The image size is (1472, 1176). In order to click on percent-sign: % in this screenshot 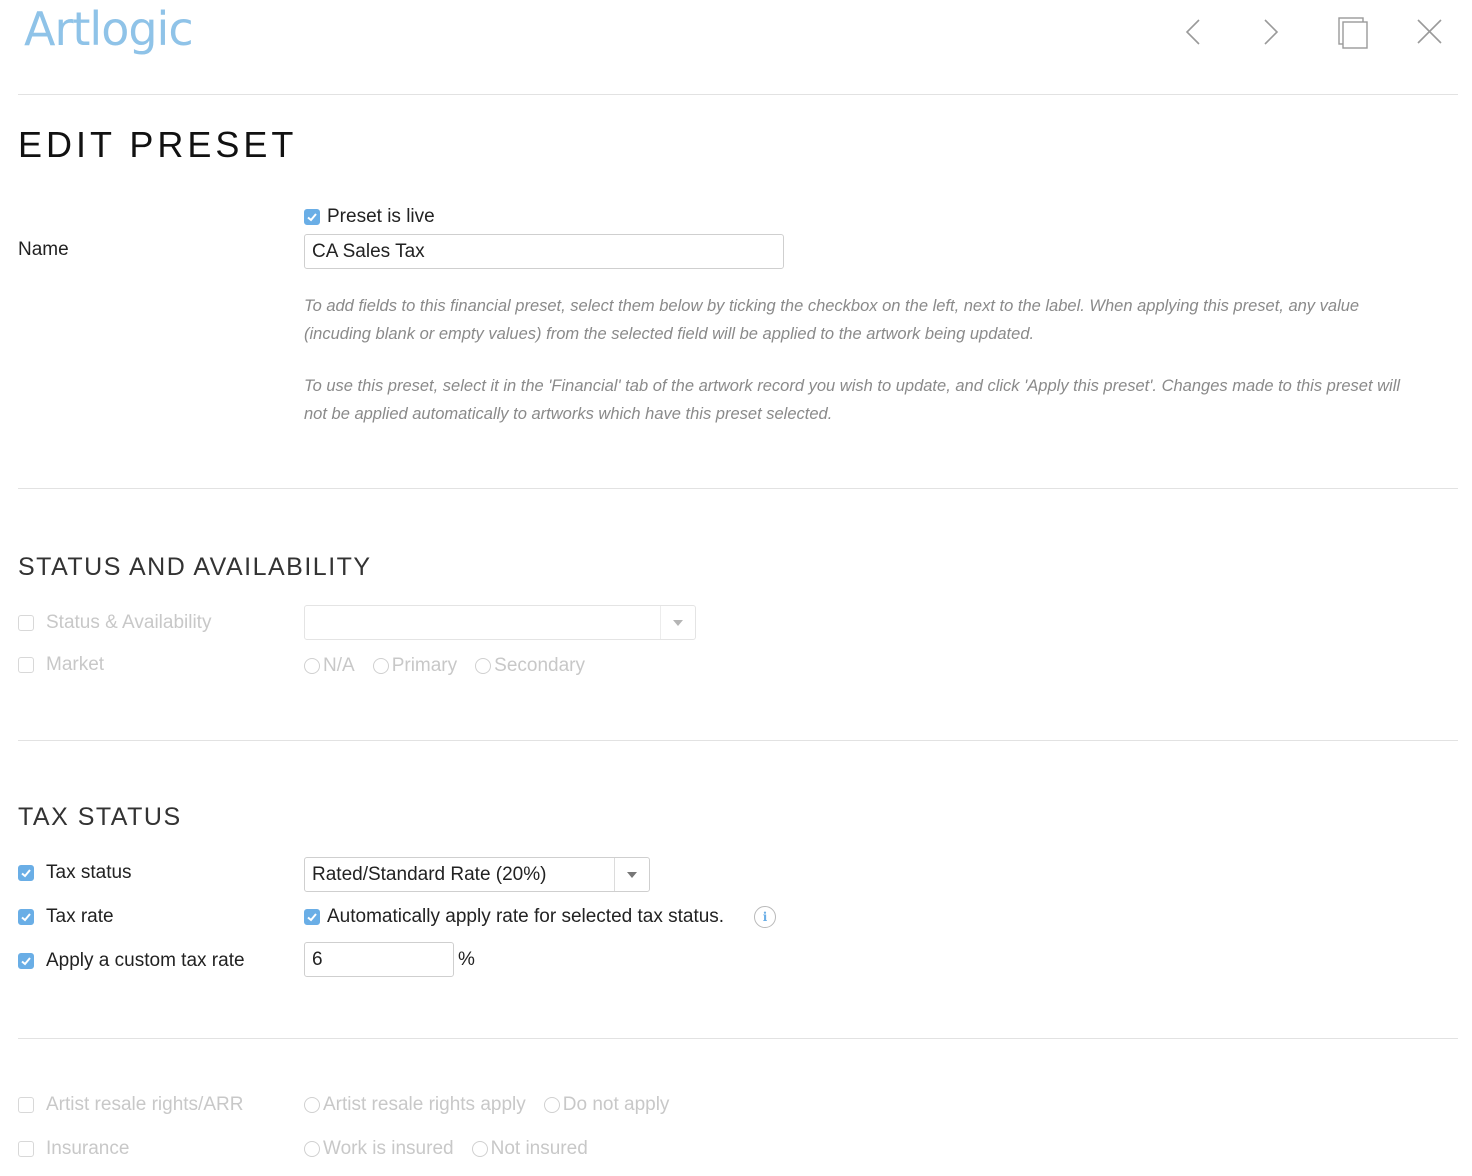, I will do `click(466, 959)`.